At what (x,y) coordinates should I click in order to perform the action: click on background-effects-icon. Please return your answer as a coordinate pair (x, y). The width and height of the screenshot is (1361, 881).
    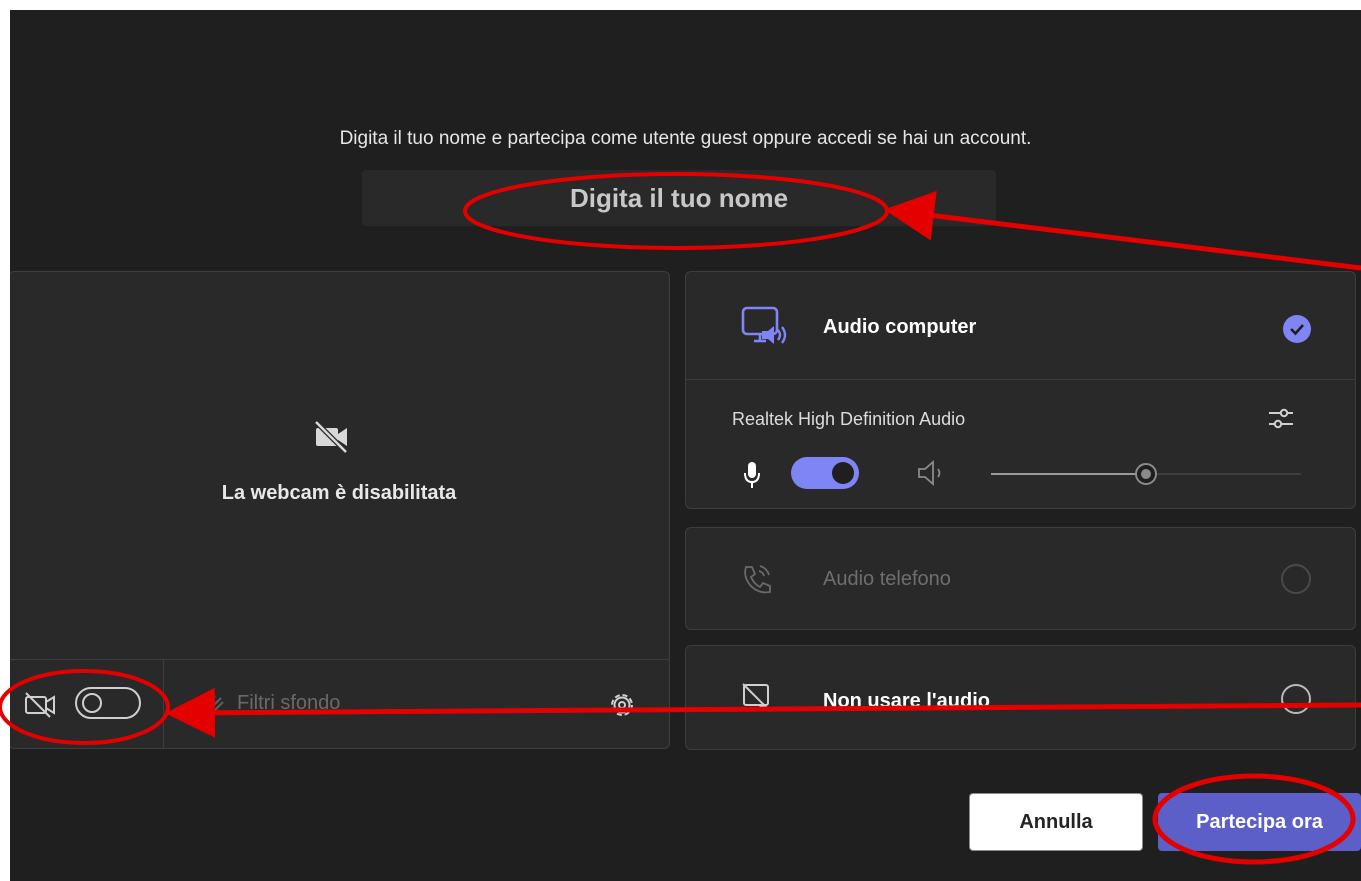
    Looking at the image, I should click on (210, 706).